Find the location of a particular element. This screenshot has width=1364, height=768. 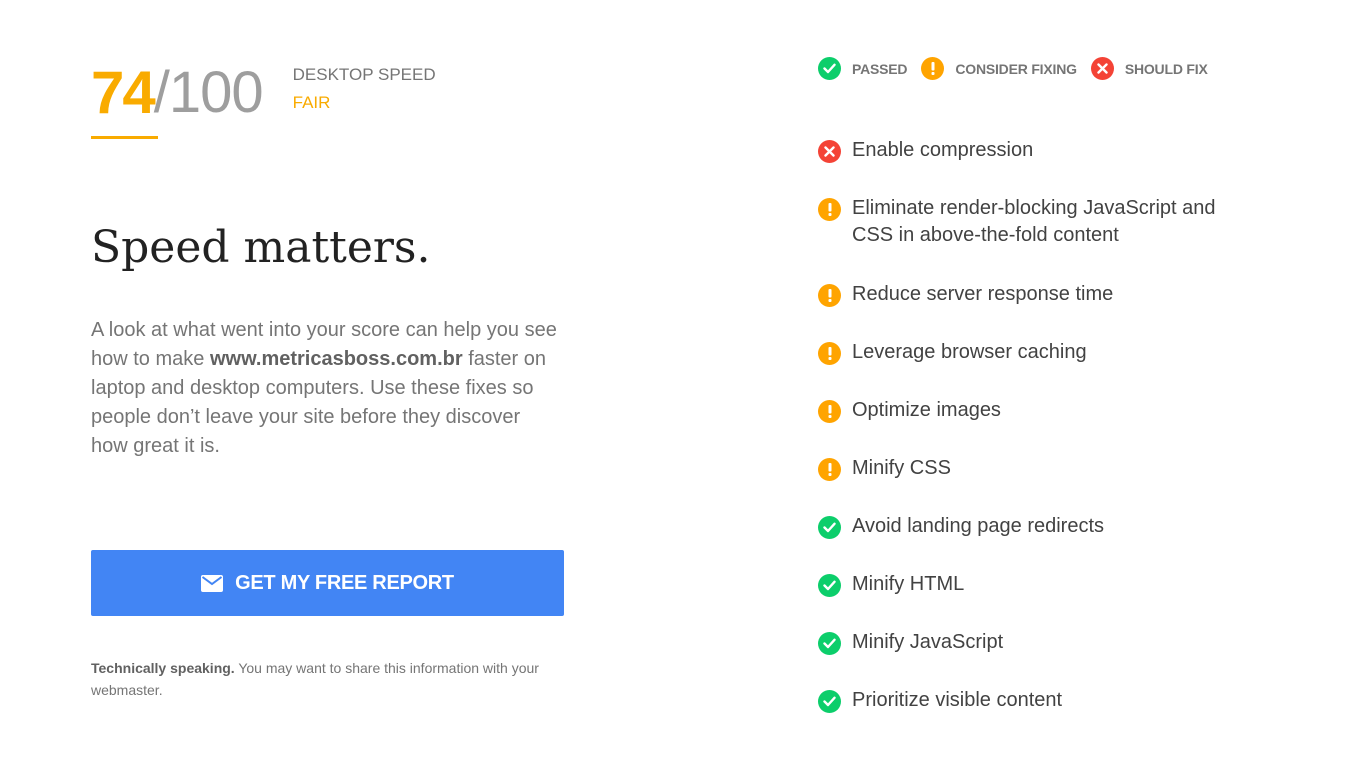

rule-item: Minify CSS is located at coordinates (1028, 468).